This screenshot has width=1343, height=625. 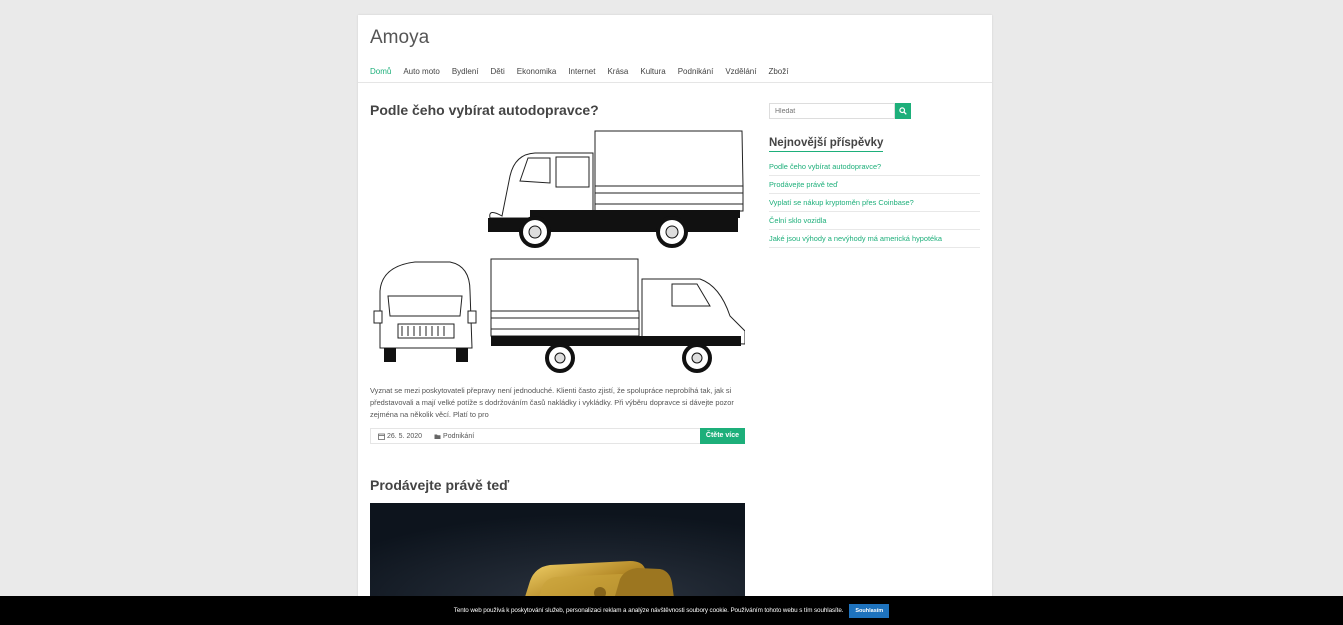 What do you see at coordinates (826, 144) in the screenshot?
I see `recent-posts-title: Nejnovější příspěvky` at bounding box center [826, 144].